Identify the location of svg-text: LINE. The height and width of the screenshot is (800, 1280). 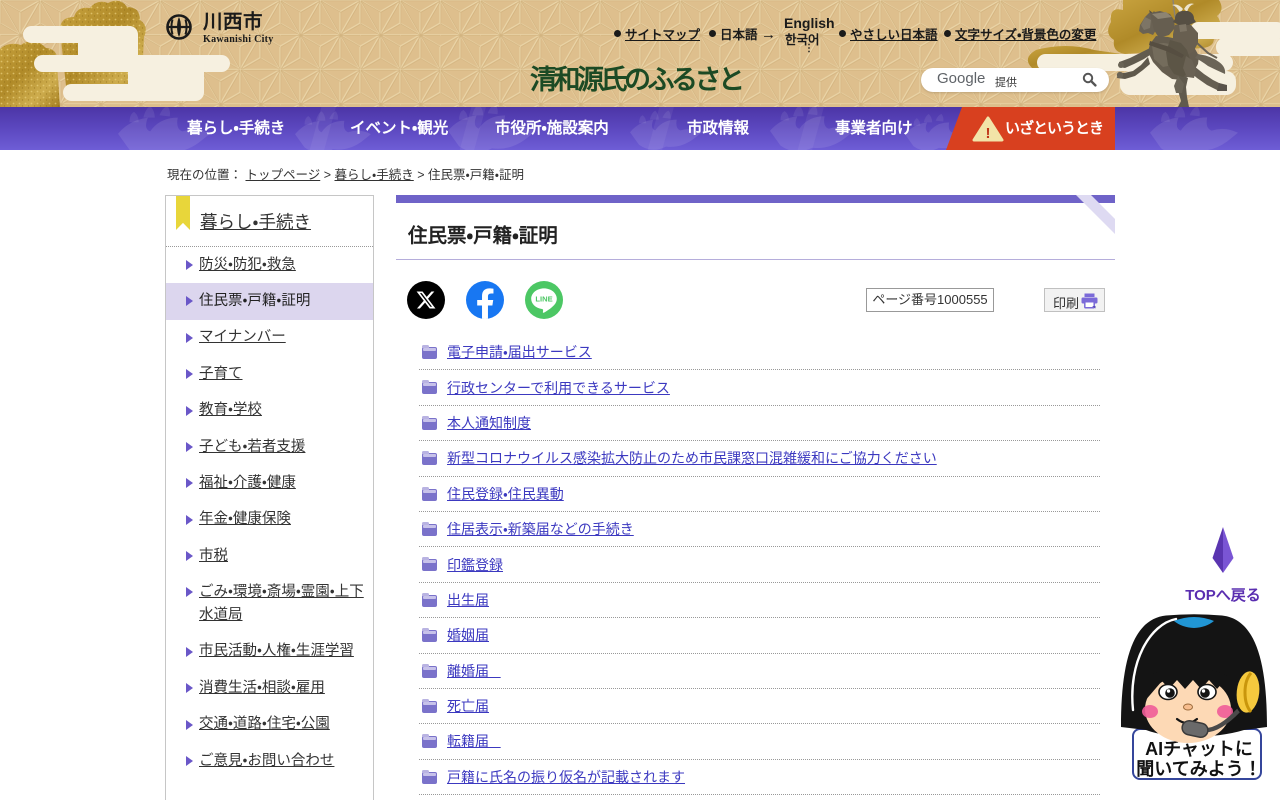
(543, 299).